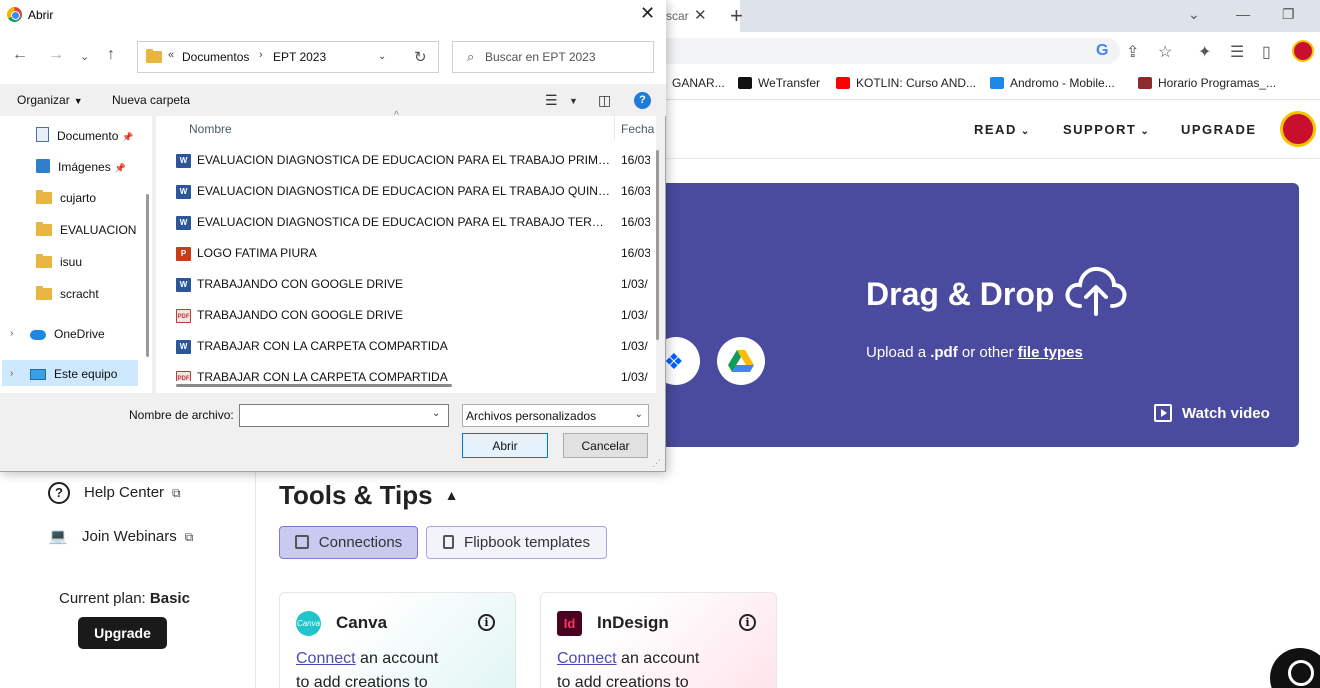  I want to click on column-divider, so click(614, 128).